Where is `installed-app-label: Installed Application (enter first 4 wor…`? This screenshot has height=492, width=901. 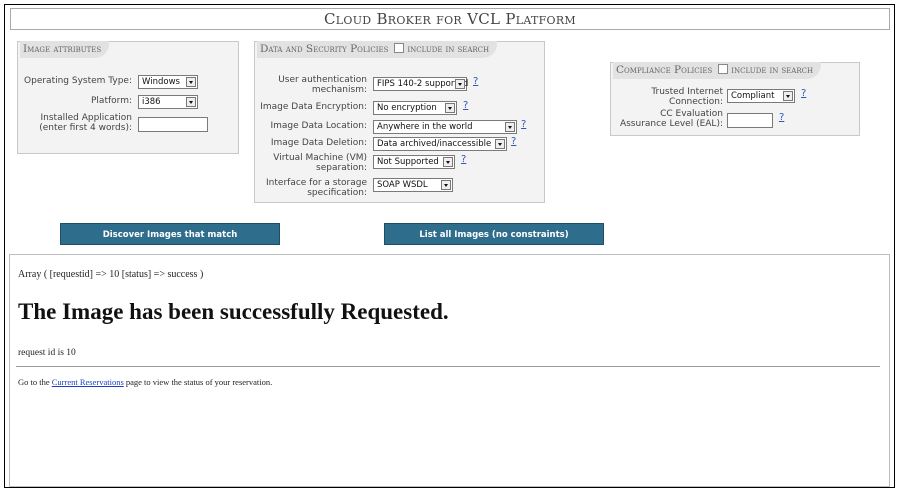
installed-app-label: Installed Application (enter first 4 wor… is located at coordinates (85, 123).